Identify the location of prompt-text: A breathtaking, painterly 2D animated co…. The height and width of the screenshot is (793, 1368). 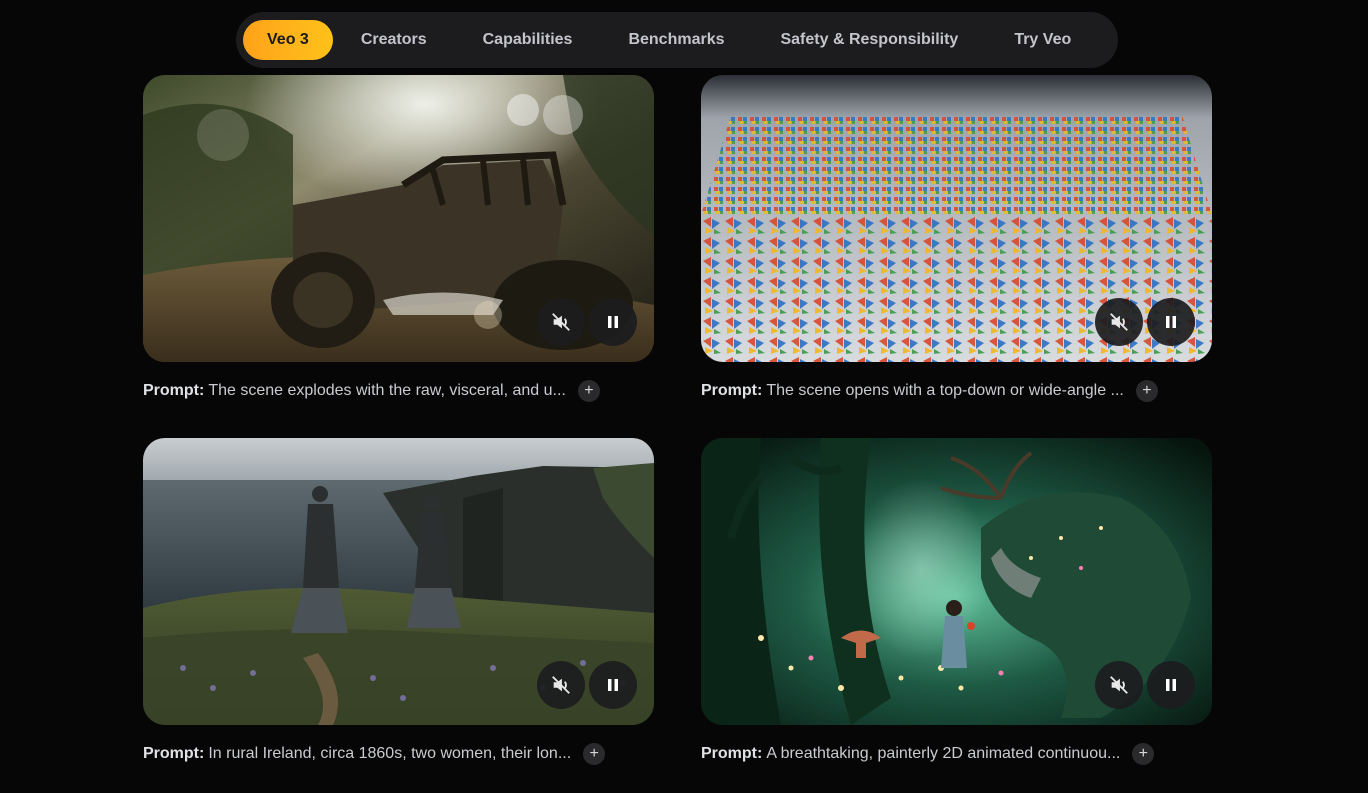
(943, 753).